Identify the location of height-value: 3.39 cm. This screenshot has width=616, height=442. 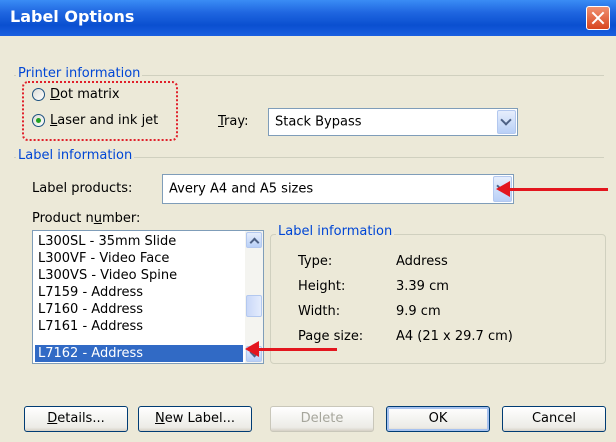
(422, 286).